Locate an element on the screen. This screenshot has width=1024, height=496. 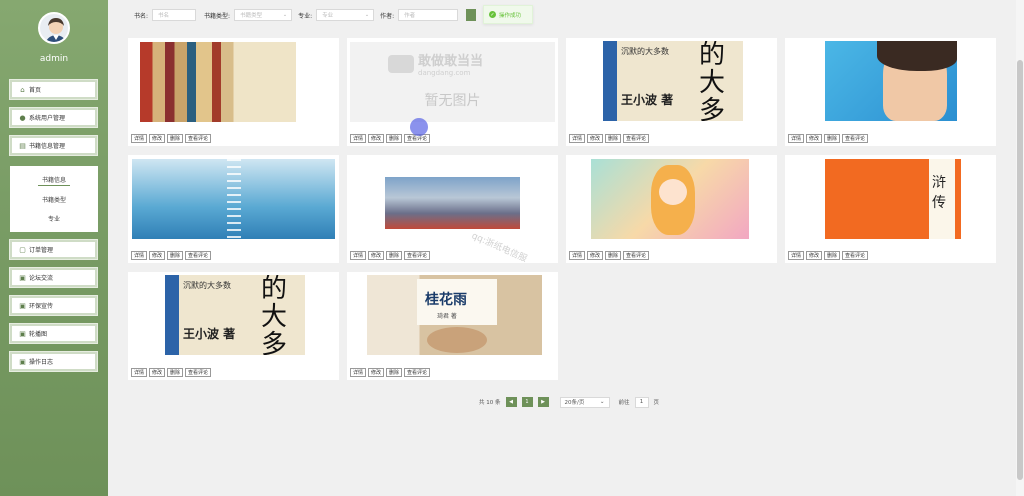
book-author: 王小波 著 is located at coordinates (647, 100).